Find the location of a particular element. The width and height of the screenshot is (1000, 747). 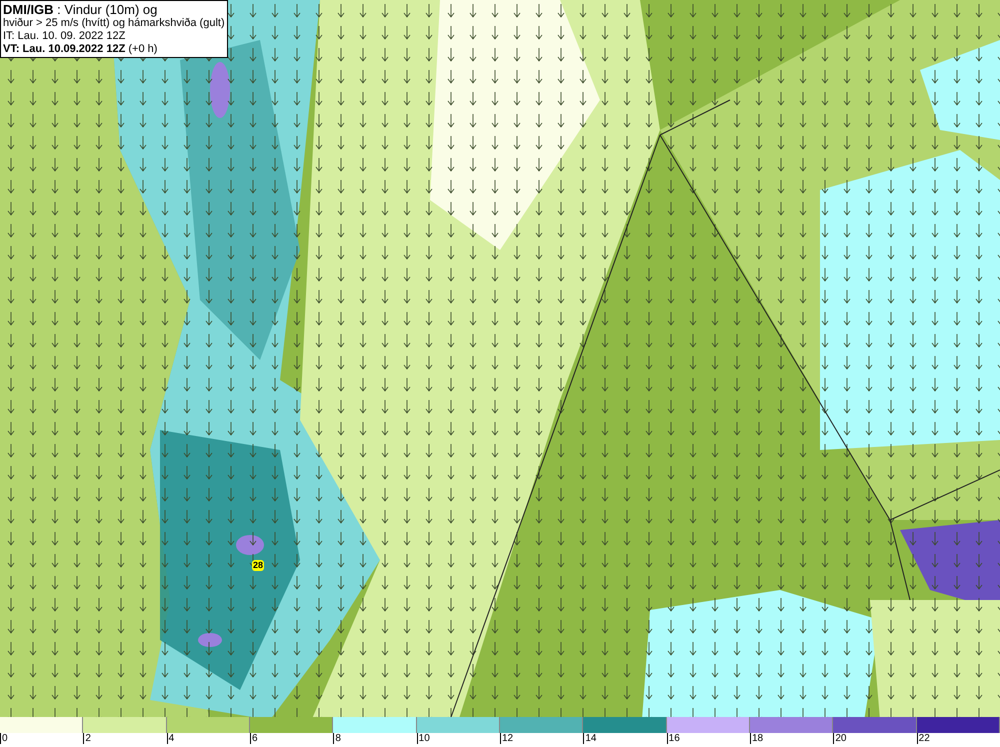

legend-tick-label: 16 is located at coordinates (674, 738).